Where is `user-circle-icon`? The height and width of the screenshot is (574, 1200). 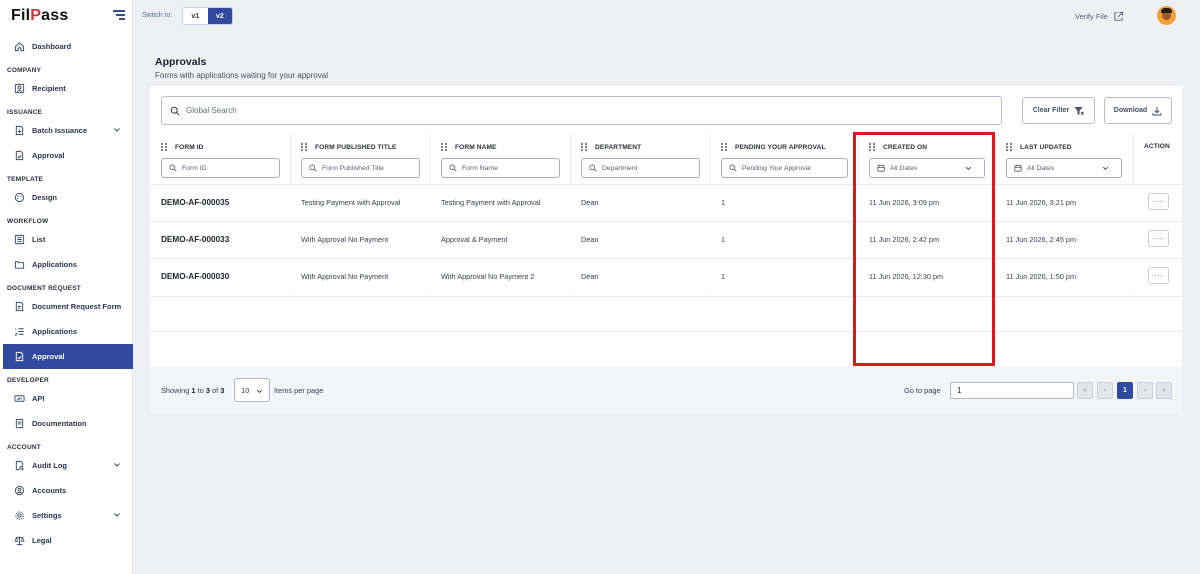 user-circle-icon is located at coordinates (19, 491).